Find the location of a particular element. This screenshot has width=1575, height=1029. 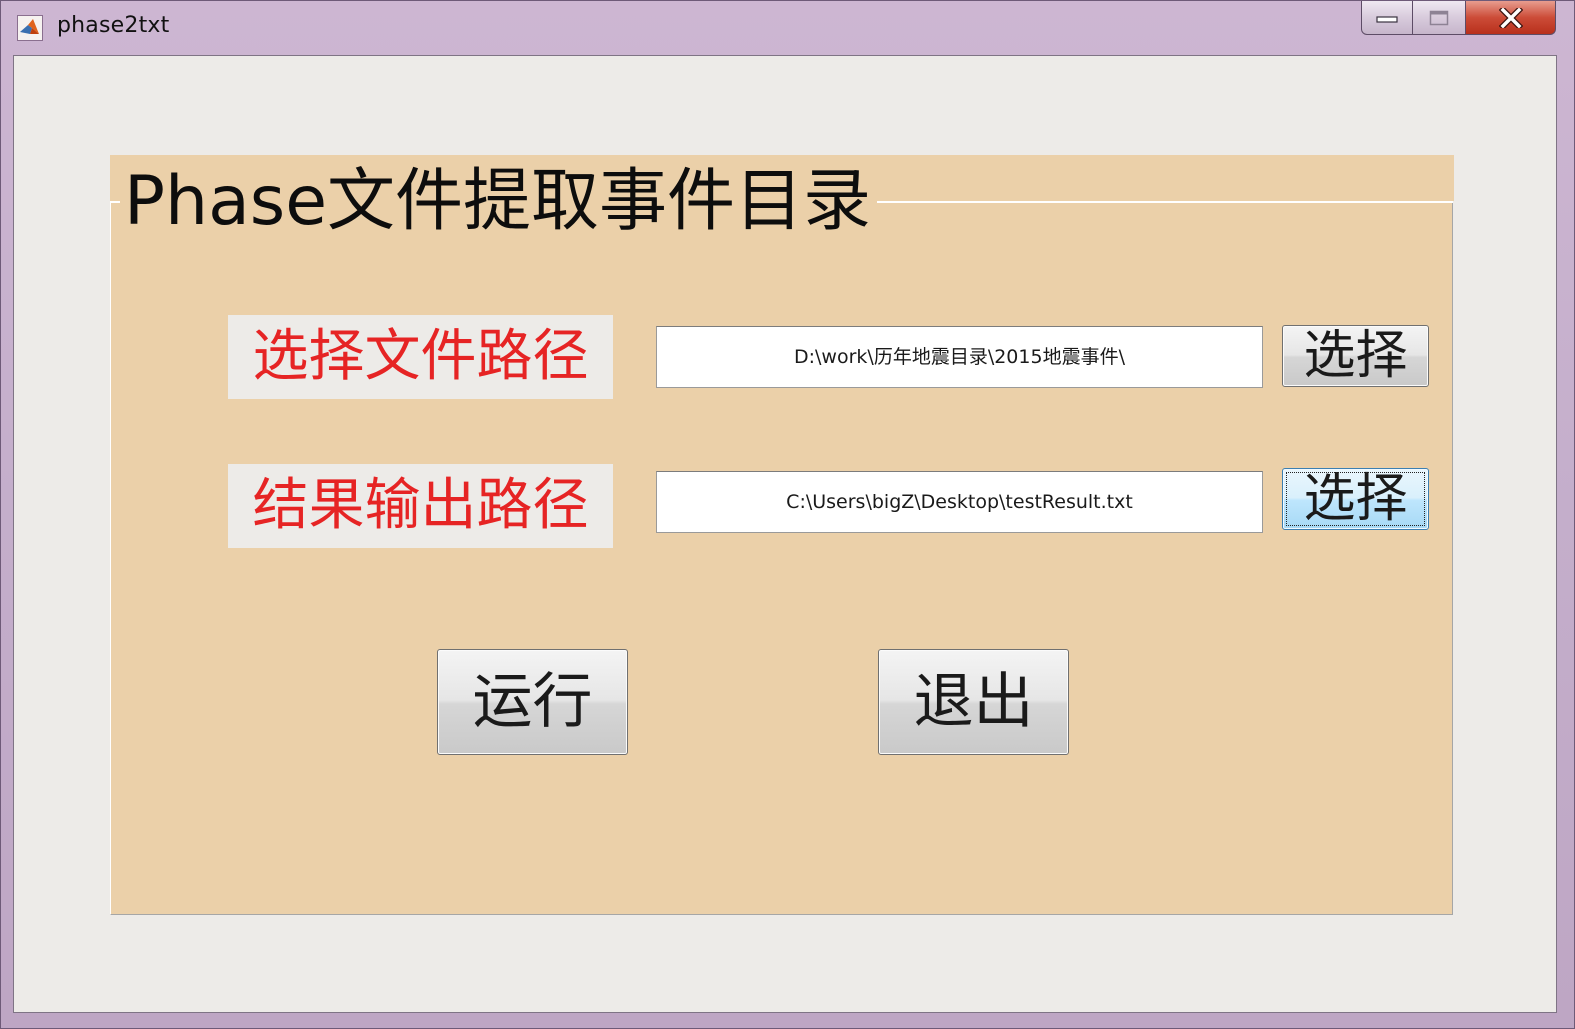

run-button: 运行 is located at coordinates (532, 702).